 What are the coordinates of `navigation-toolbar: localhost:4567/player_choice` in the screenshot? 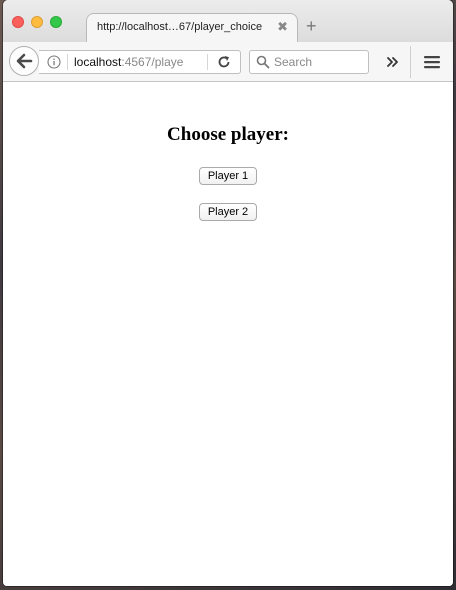 It's located at (228, 62).